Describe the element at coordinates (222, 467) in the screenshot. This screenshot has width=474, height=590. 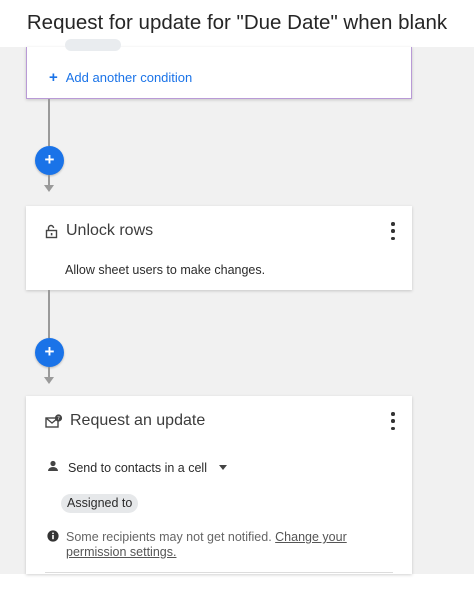
I see `chevron-down-icon` at that location.